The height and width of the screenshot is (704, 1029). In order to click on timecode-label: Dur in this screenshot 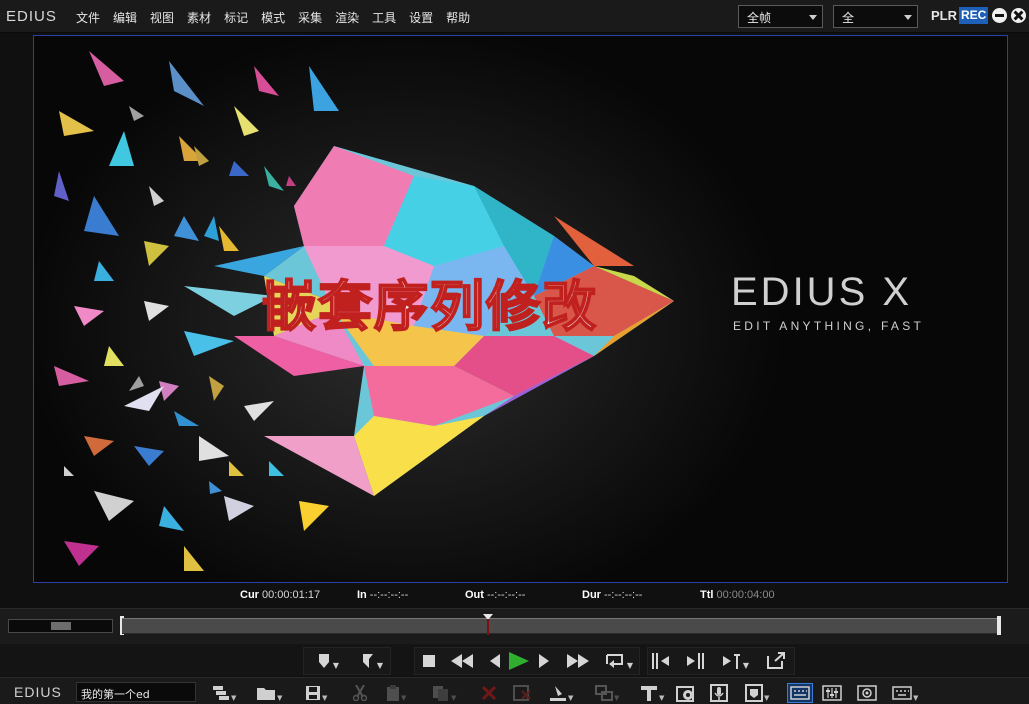, I will do `click(591, 595)`.